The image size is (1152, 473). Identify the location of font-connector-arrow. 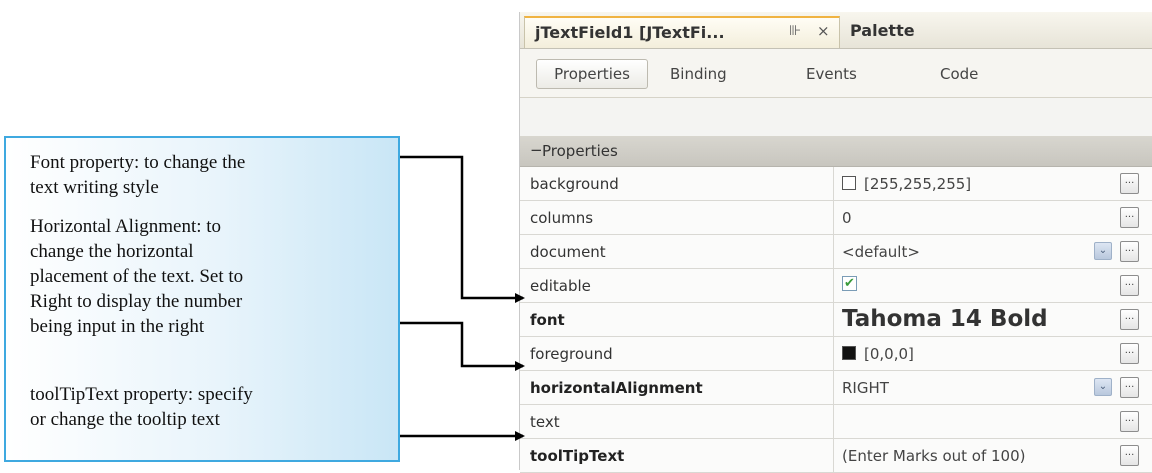
(462, 229).